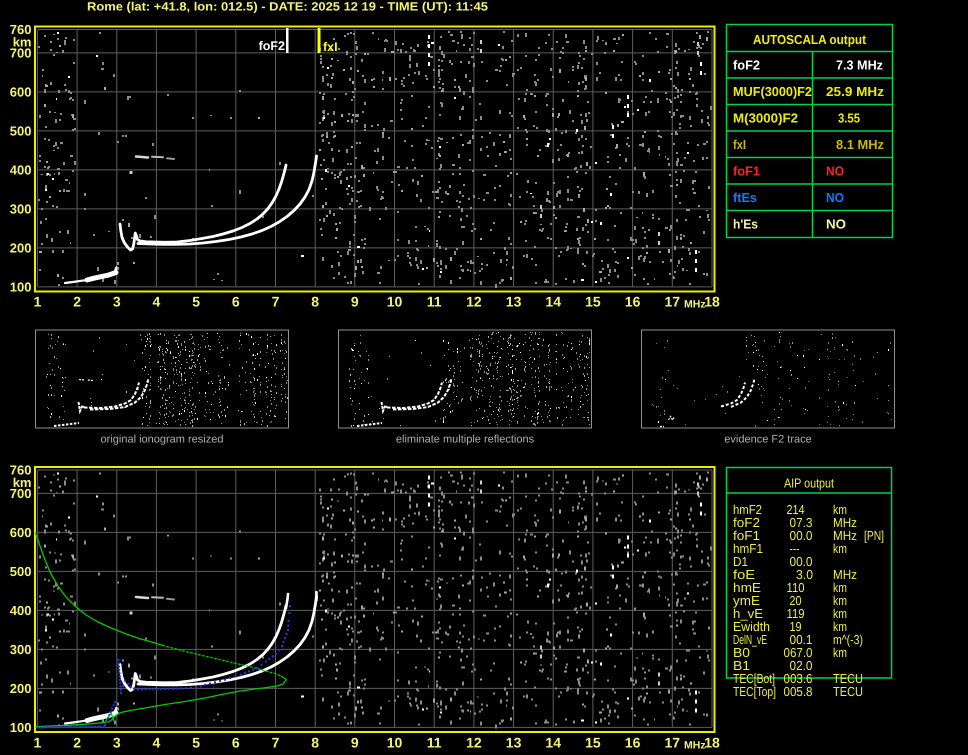 The width and height of the screenshot is (968, 755). Describe the element at coordinates (765, 118) in the screenshot. I see `svg-text: M(3000)F2` at that location.